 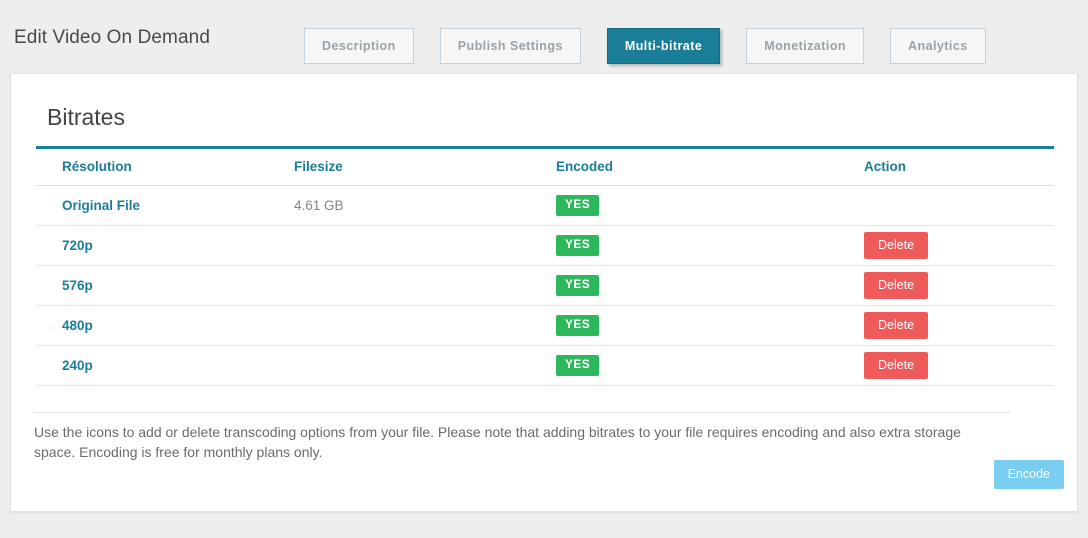 What do you see at coordinates (710, 166) in the screenshot?
I see `column-header-encoded: Encoded` at bounding box center [710, 166].